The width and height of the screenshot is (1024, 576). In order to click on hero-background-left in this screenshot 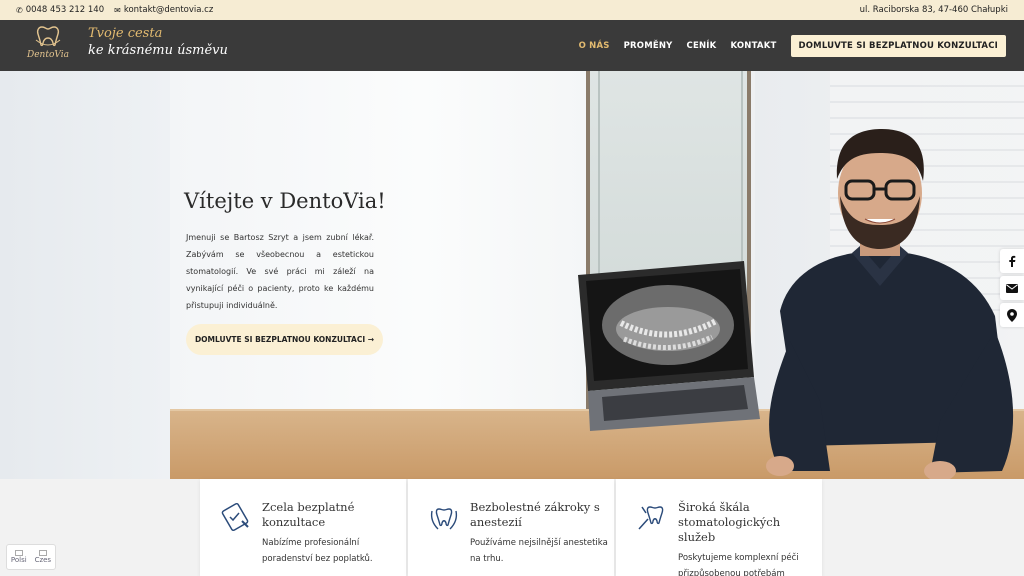, I will do `click(85, 275)`.